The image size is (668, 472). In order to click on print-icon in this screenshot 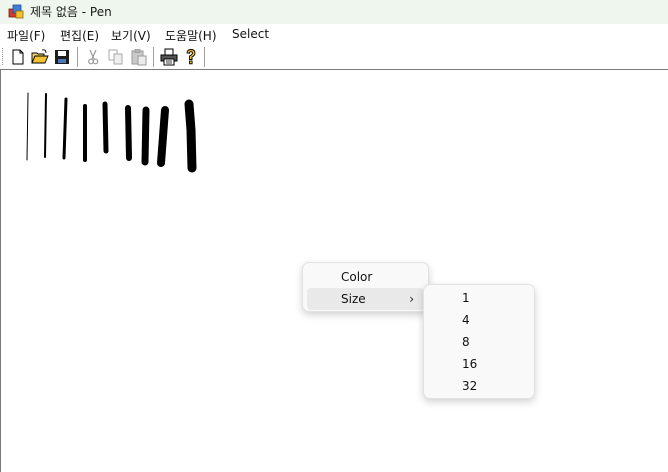, I will do `click(169, 57)`.